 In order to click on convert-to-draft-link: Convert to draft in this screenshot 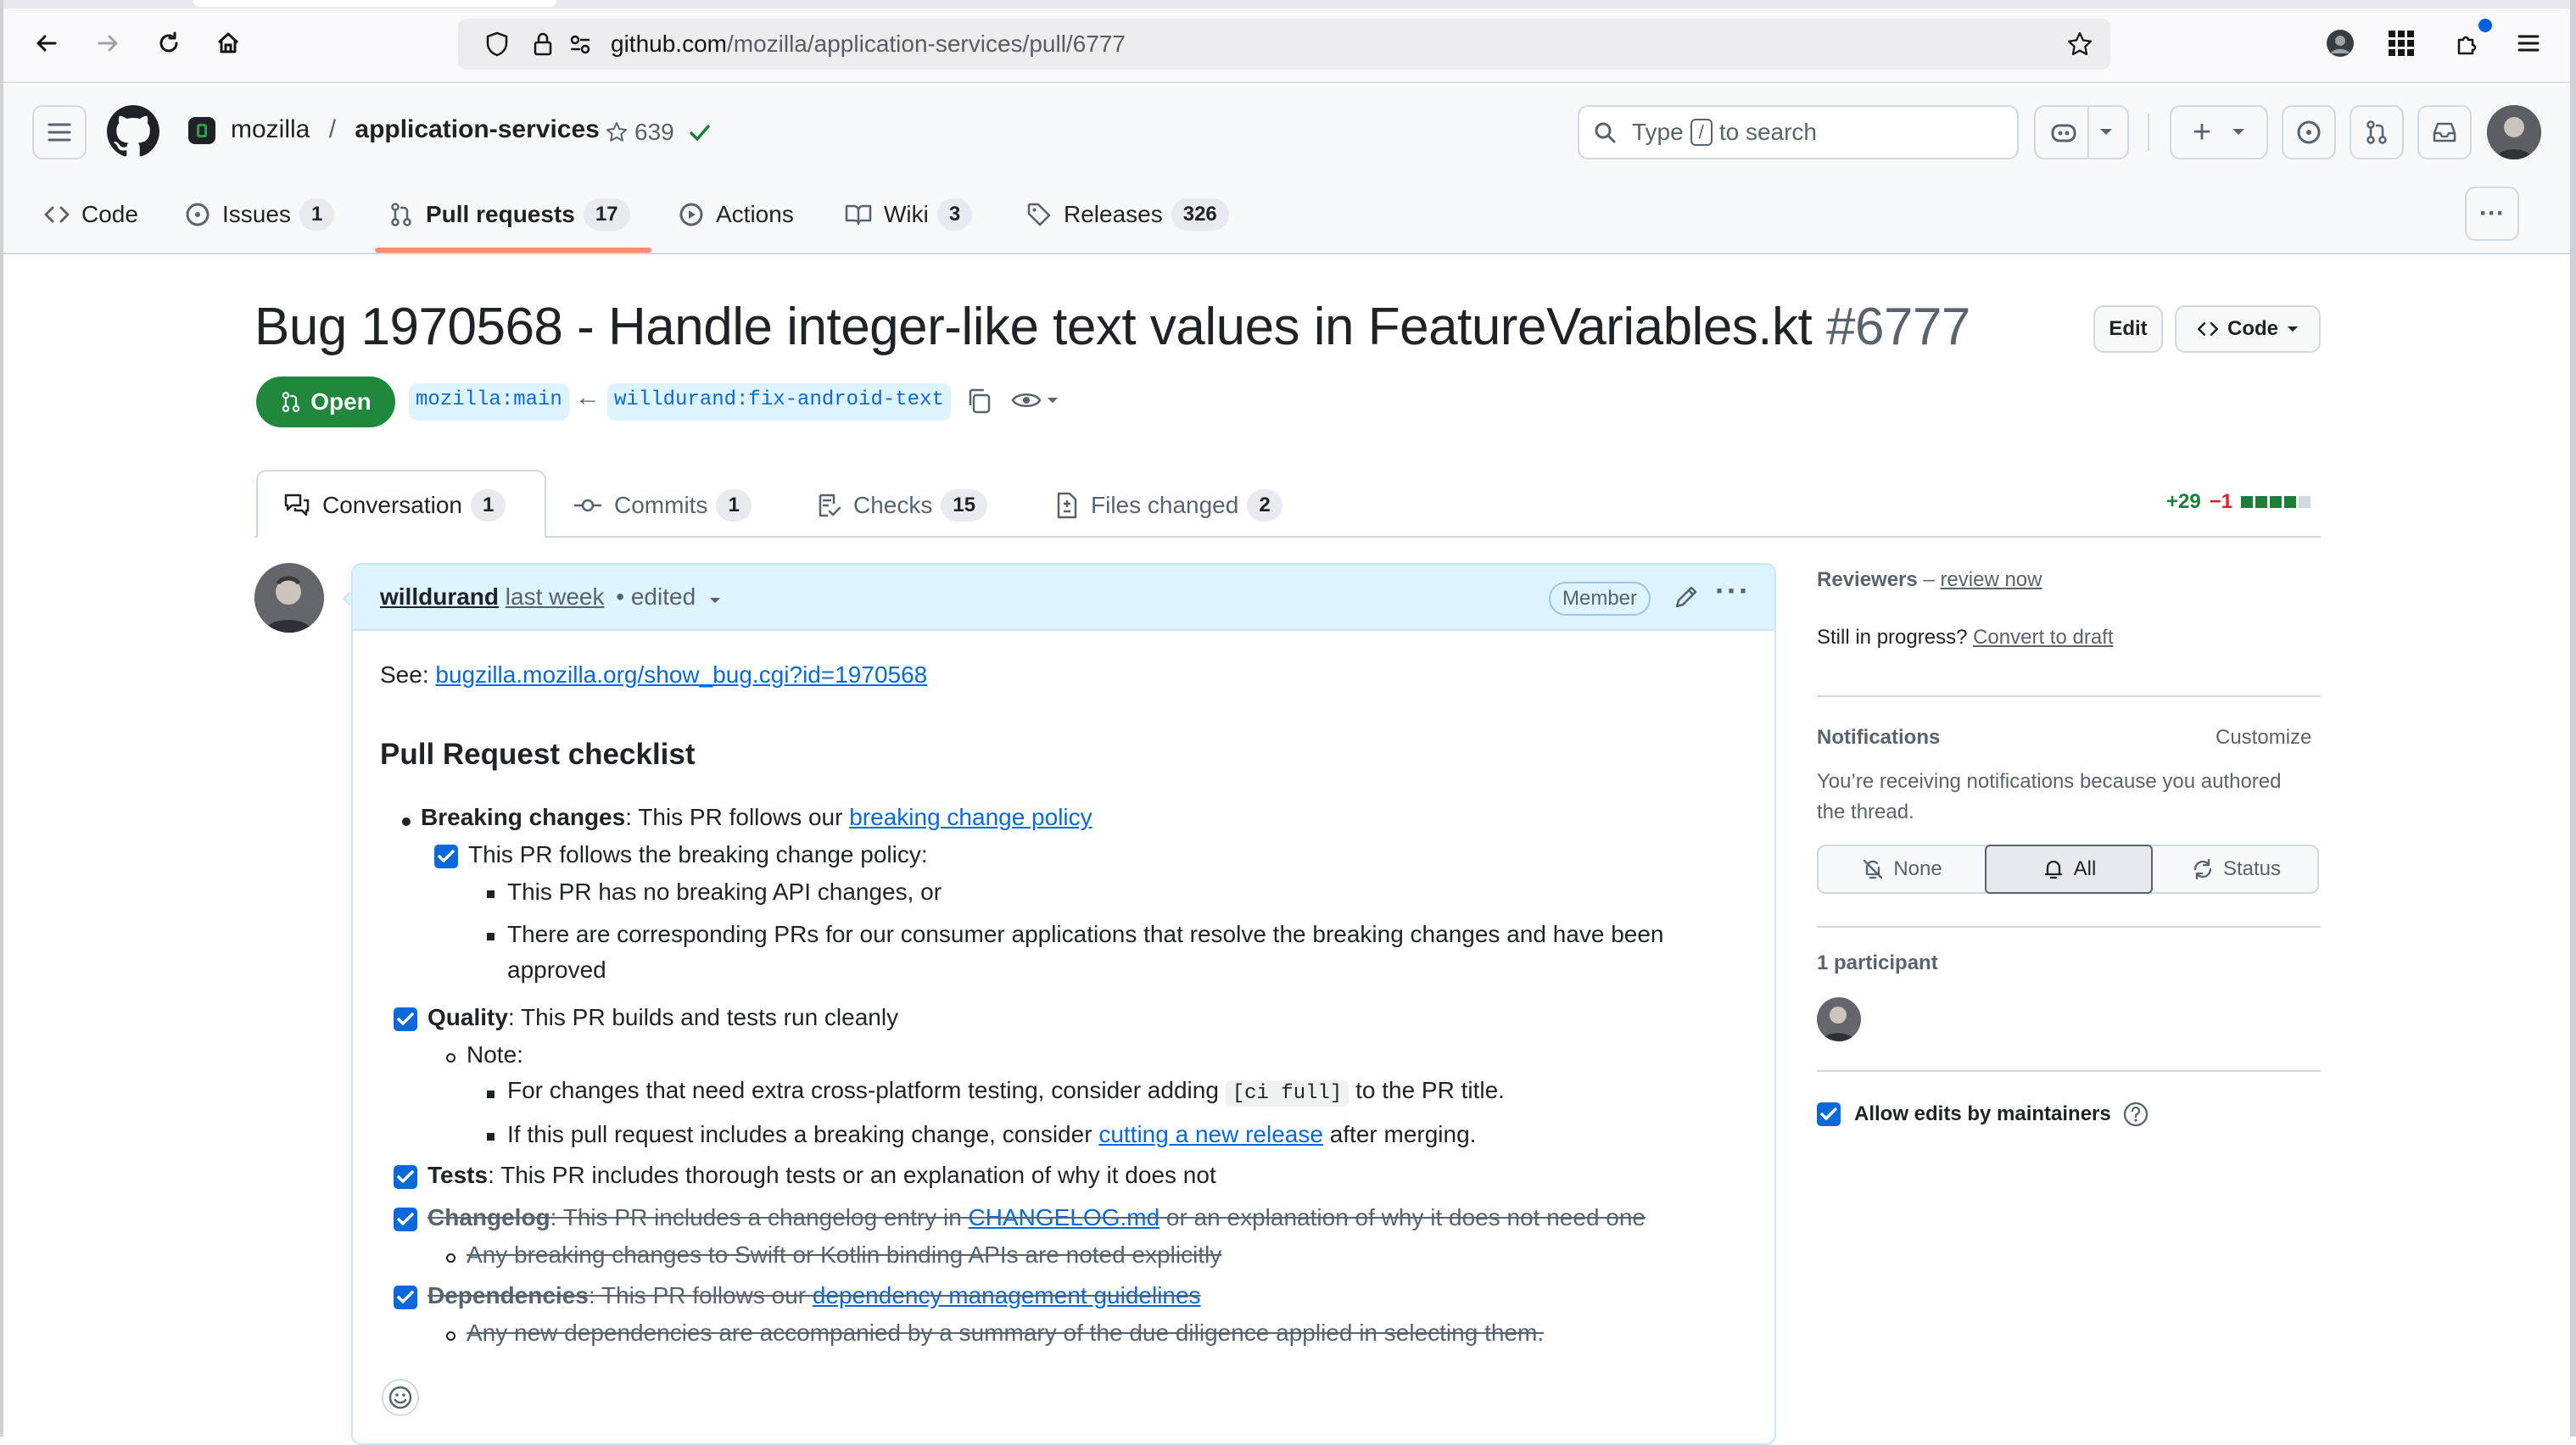, I will do `click(2043, 638)`.